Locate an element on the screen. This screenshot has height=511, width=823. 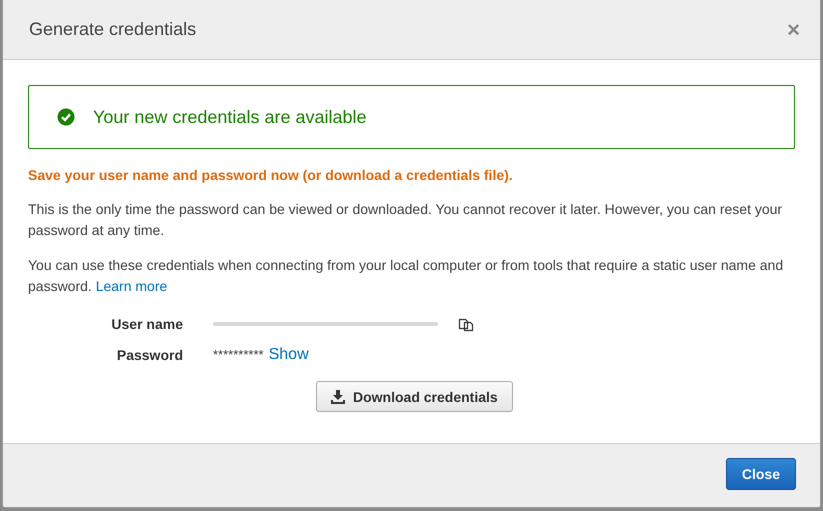
password-value: ********** is located at coordinates (238, 354).